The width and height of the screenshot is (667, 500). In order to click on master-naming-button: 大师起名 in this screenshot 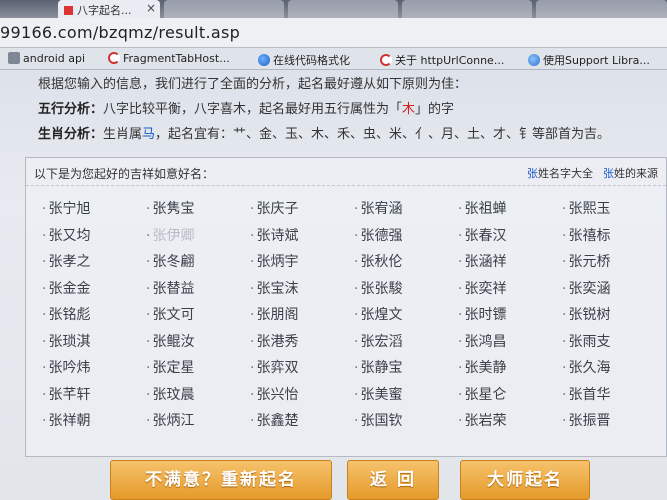, I will do `click(525, 480)`.